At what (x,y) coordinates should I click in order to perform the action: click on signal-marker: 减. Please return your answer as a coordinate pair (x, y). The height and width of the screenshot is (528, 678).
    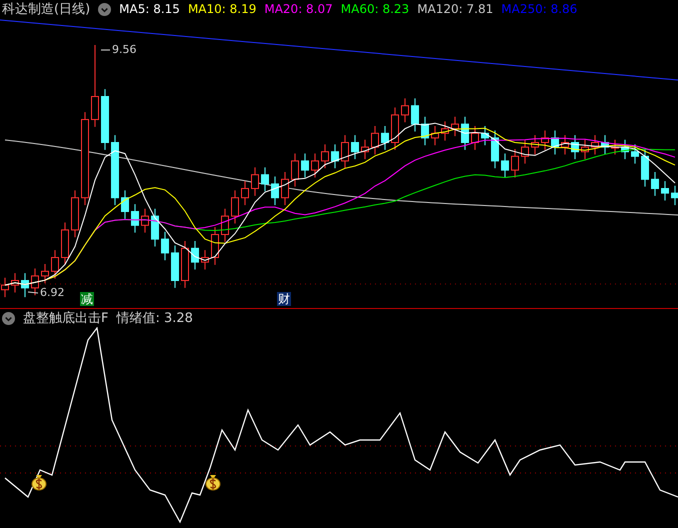
    Looking at the image, I should click on (87, 299).